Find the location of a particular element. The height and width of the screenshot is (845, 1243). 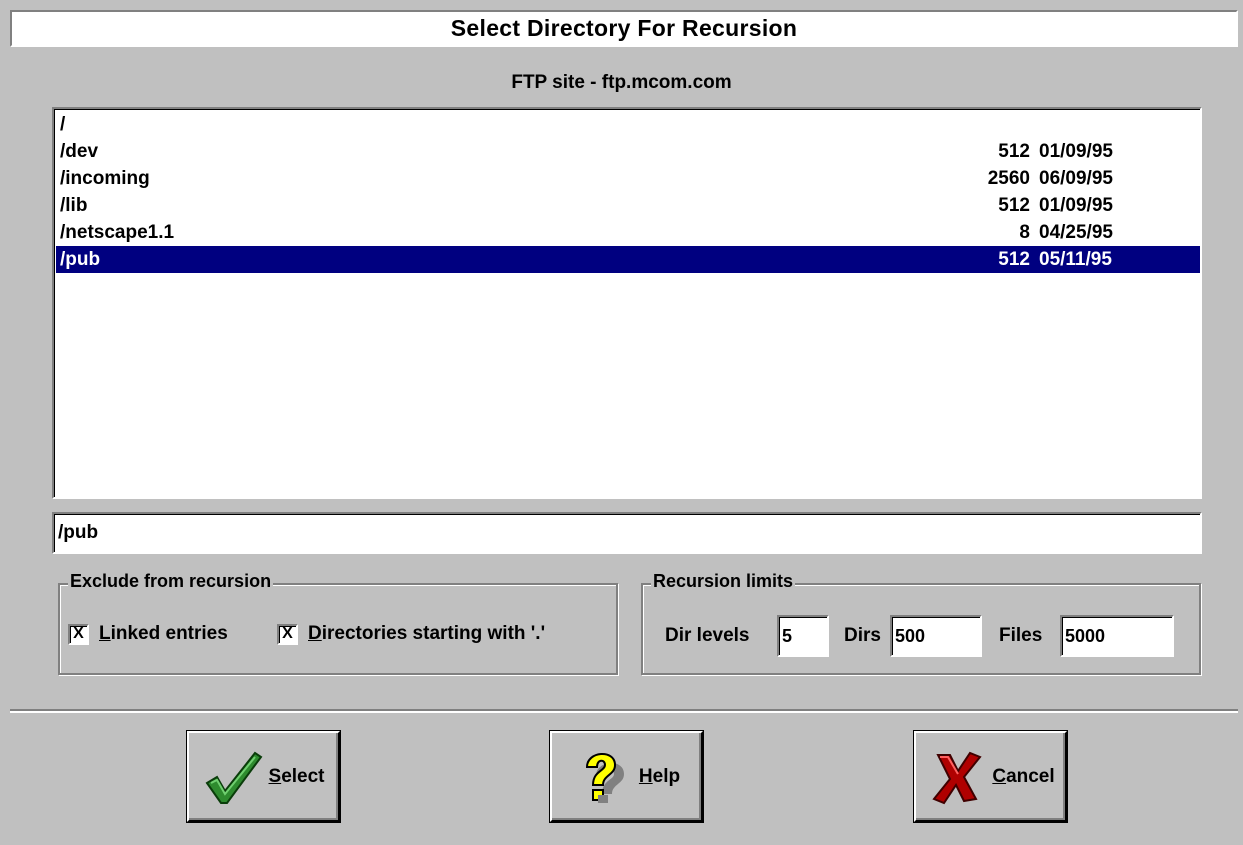

dir-name: /pub is located at coordinates (80, 259).